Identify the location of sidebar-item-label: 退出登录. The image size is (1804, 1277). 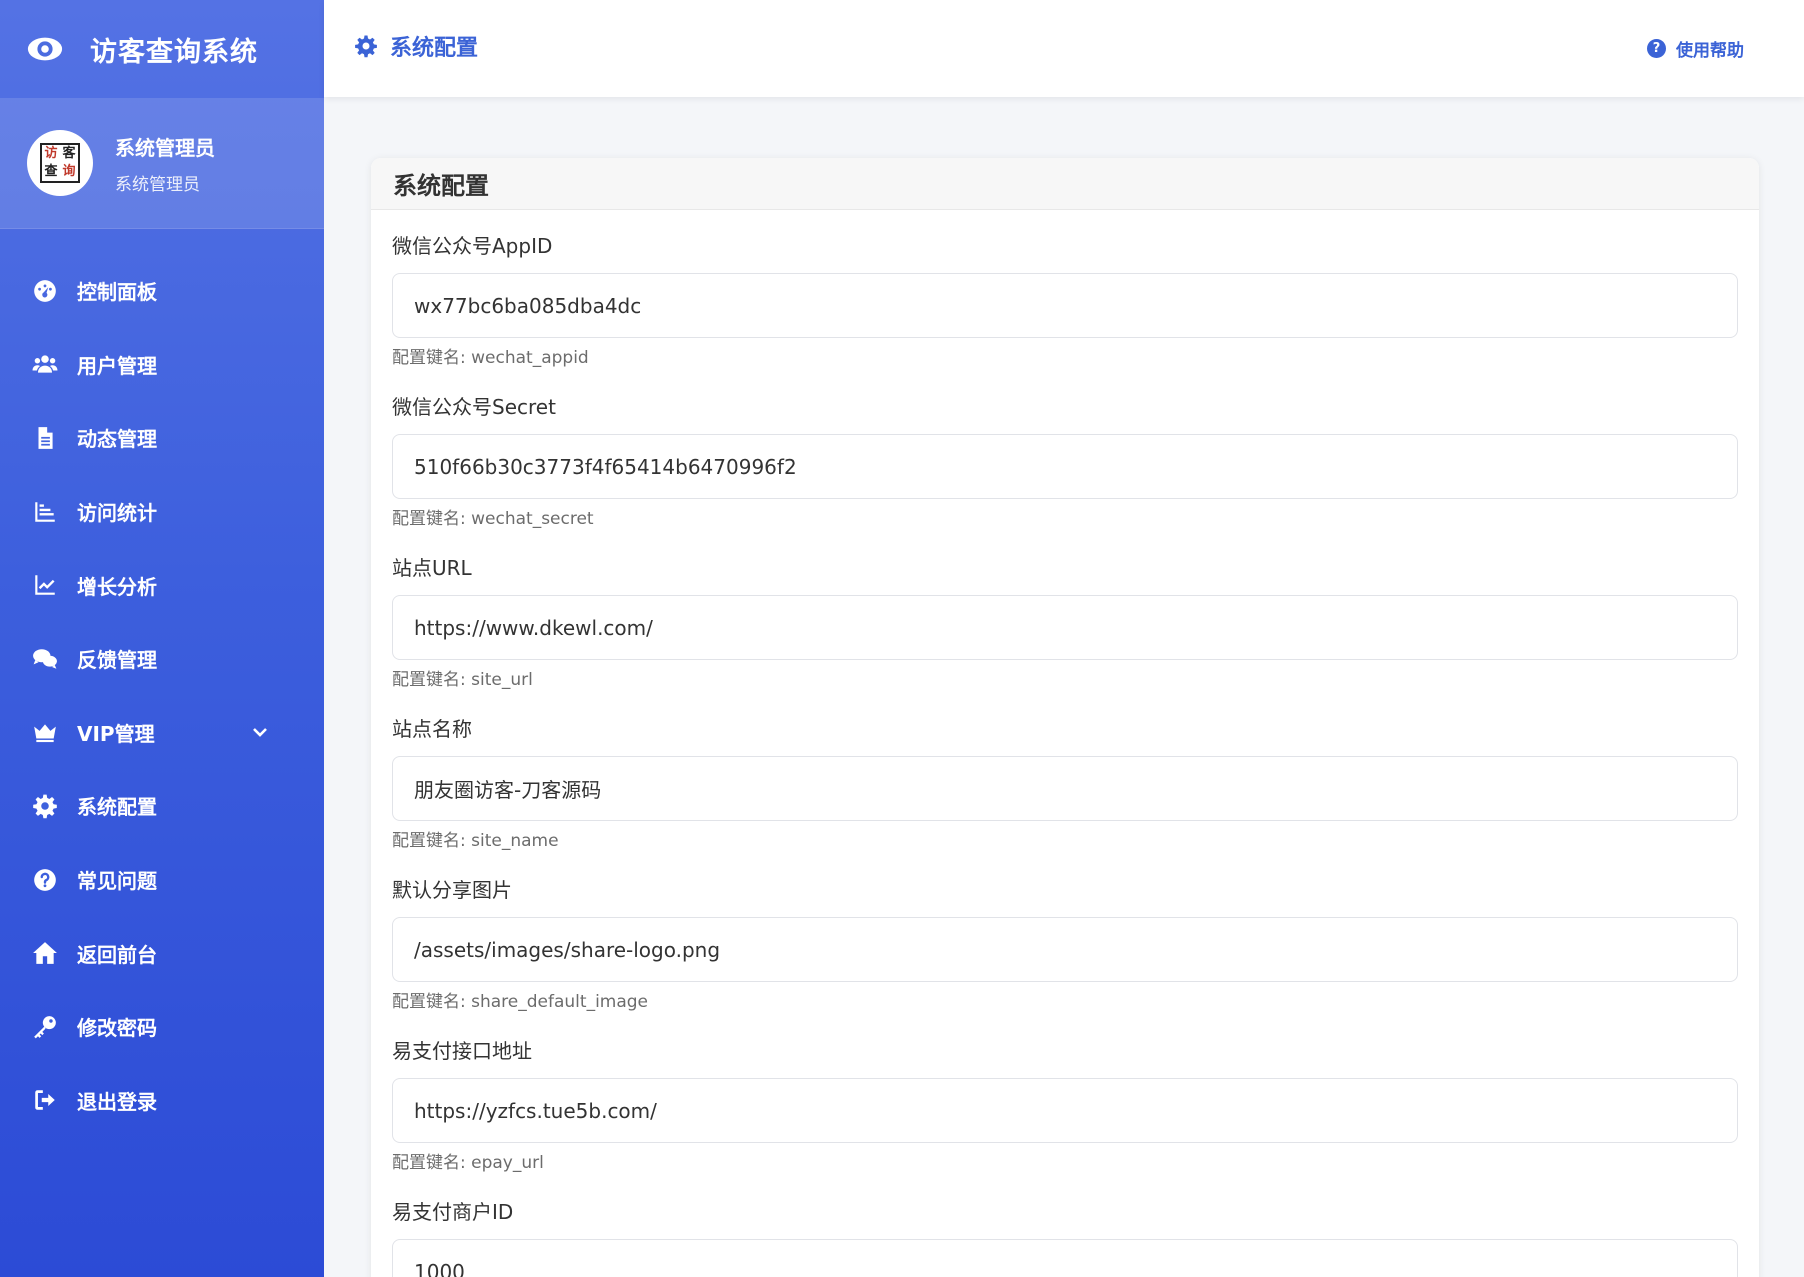
(117, 1101).